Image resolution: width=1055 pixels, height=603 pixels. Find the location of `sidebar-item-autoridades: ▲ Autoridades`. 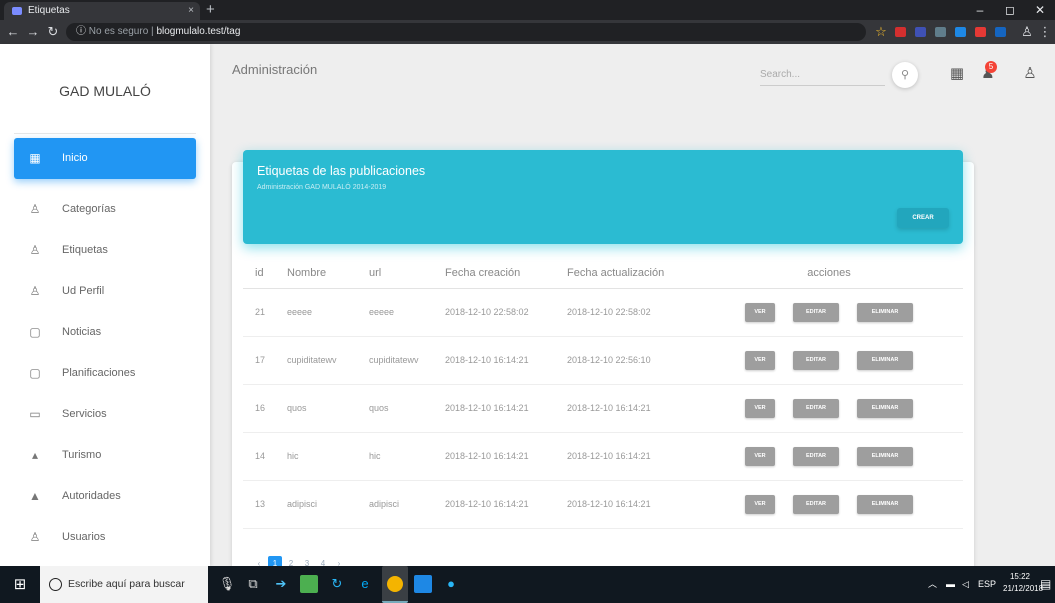

sidebar-item-autoridades: ▲ Autoridades is located at coordinates (105, 496).